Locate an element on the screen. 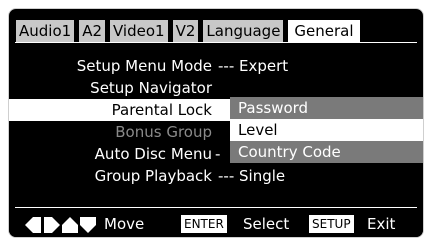 The image size is (430, 243). setup-key: SETUP is located at coordinates (331, 224).